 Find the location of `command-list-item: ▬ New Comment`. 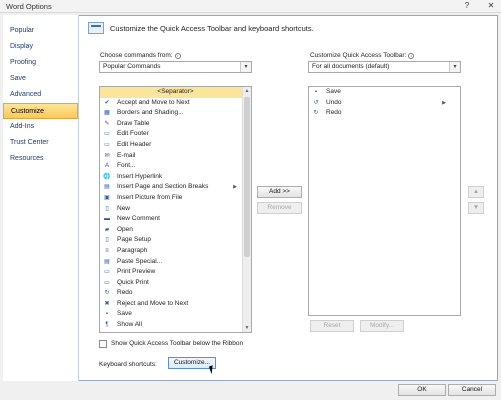

command-list-item: ▬ New Comment is located at coordinates (175, 219).